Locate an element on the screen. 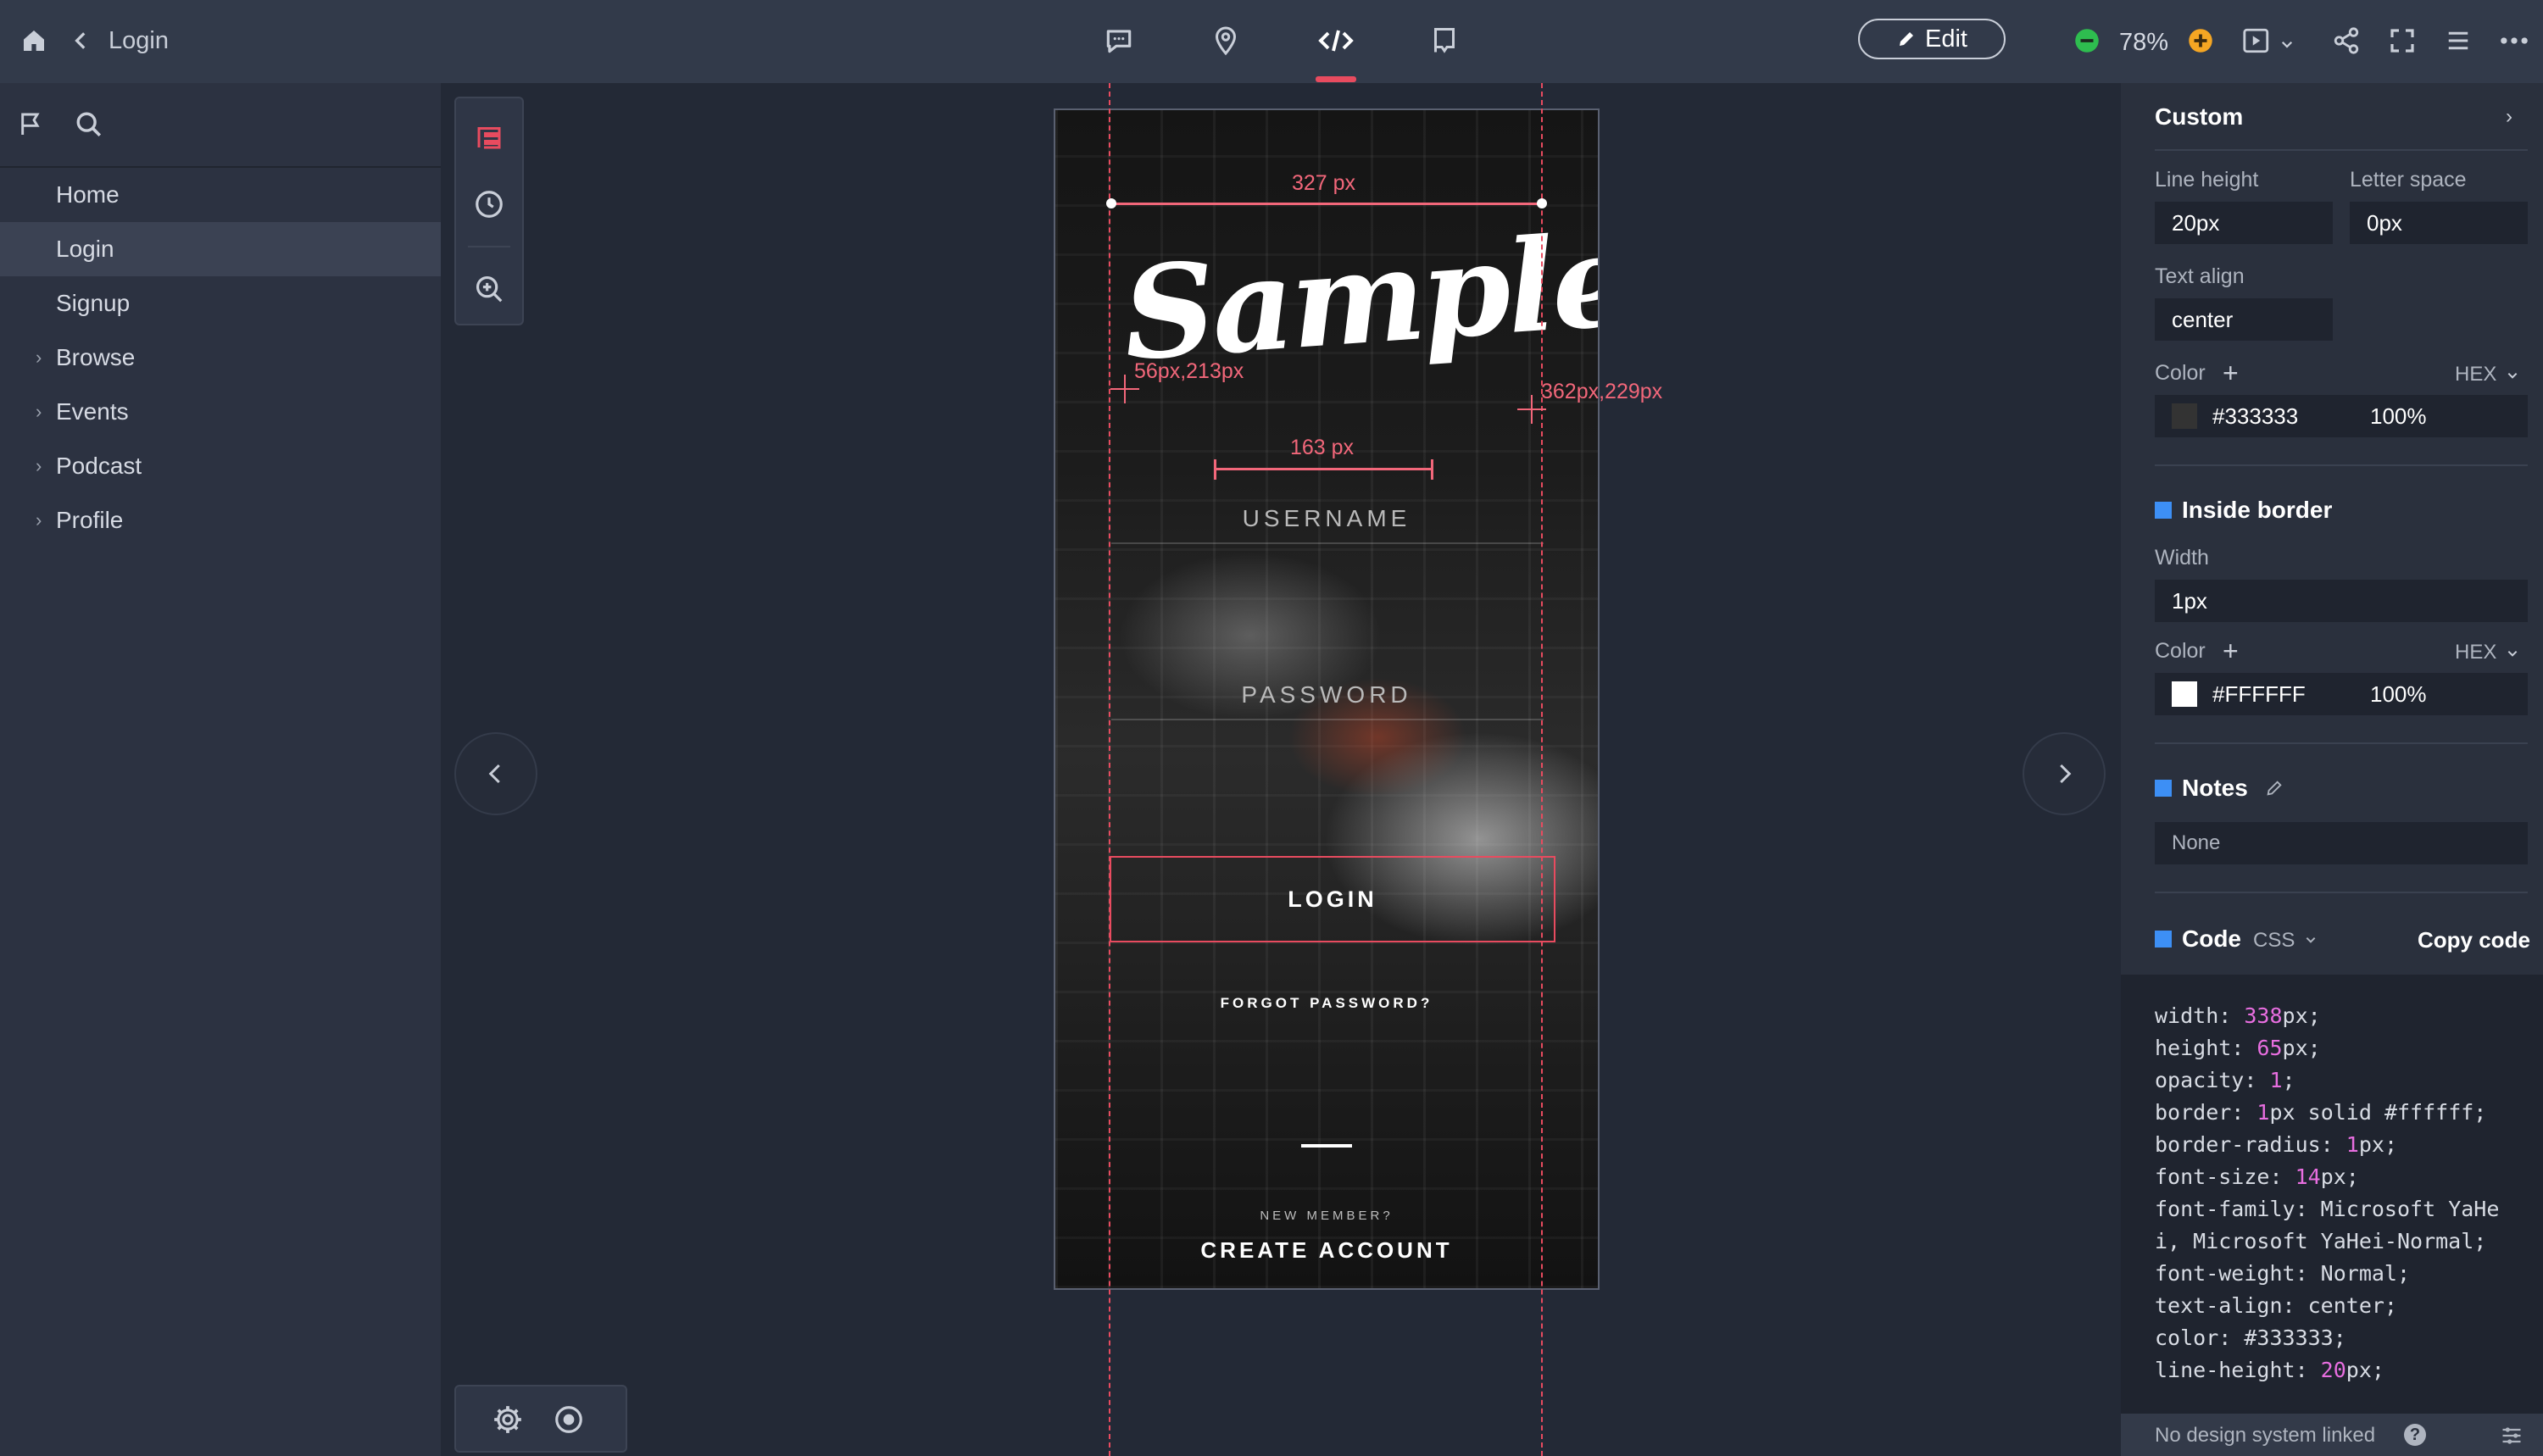  color-swatch is located at coordinates (2184, 416).